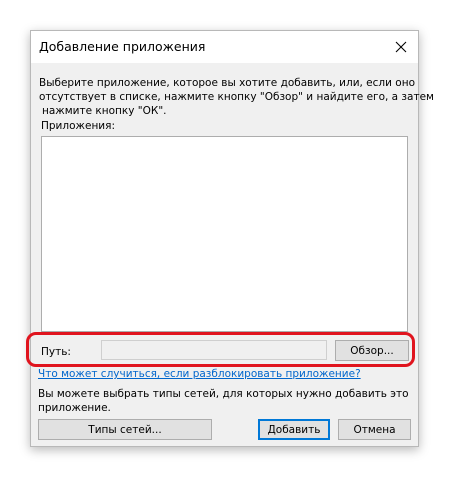  Describe the element at coordinates (104, 111) in the screenshot. I see `instructions-line-3: нажмите кнопку "ОК".` at that location.